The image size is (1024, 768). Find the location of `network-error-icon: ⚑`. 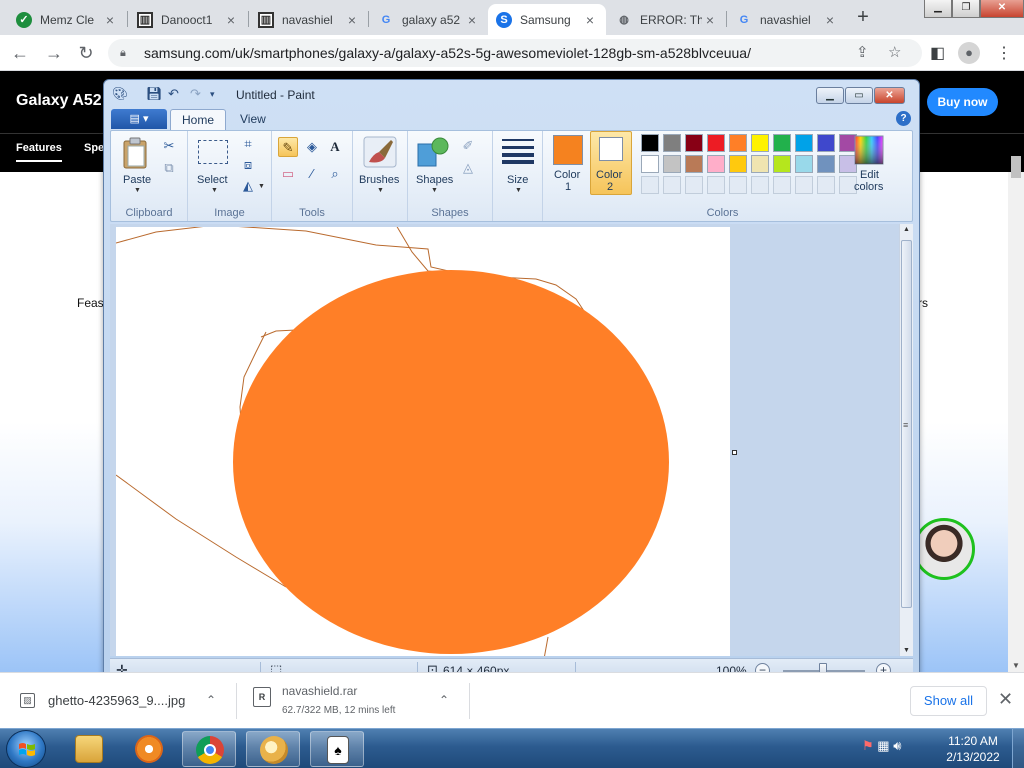

network-error-icon: ⚑ is located at coordinates (868, 745).